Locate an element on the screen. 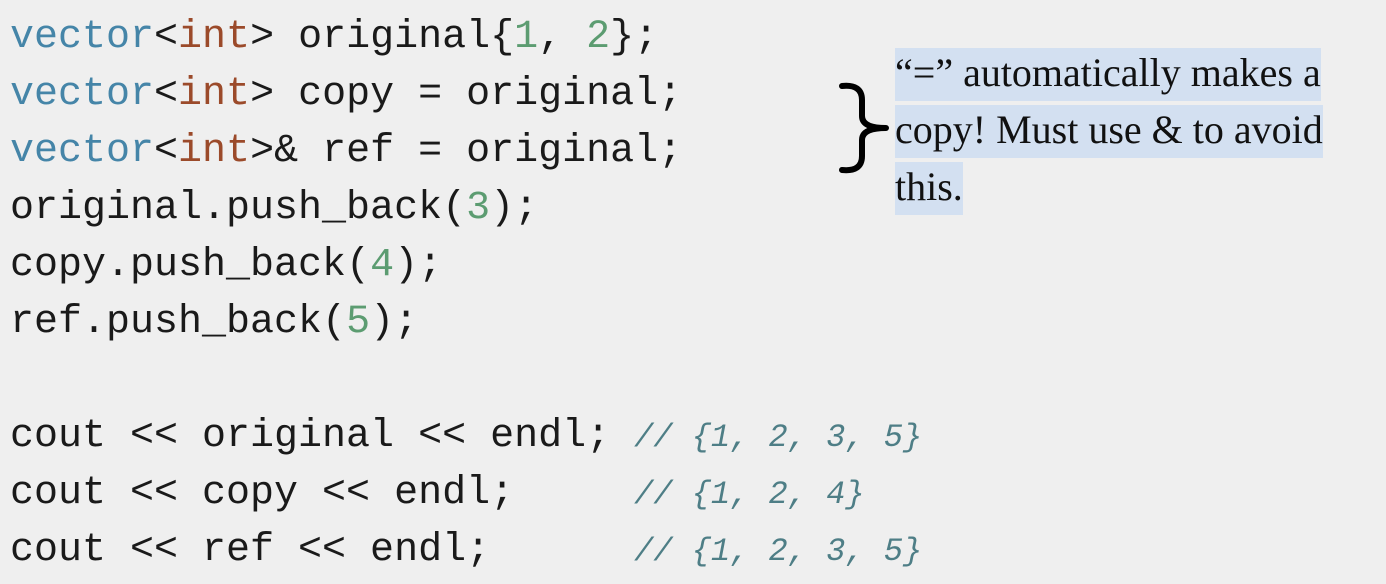  code-token: cout << original << endl; is located at coordinates (322, 436).